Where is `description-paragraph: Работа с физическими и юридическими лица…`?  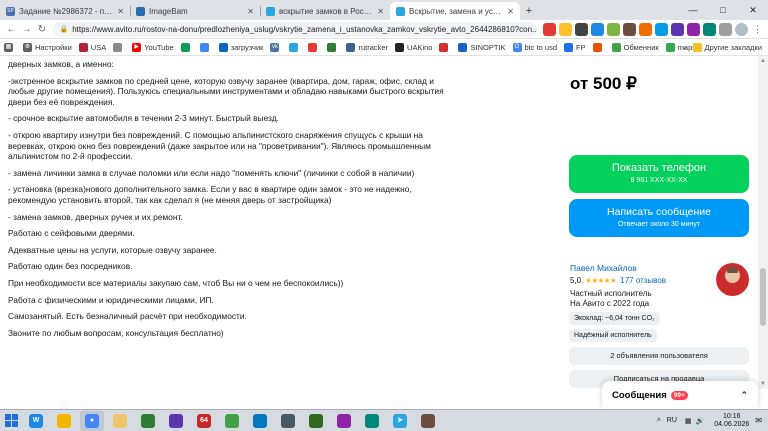
description-paragraph: Работа с физическими и юридическими лица… is located at coordinates (111, 299).